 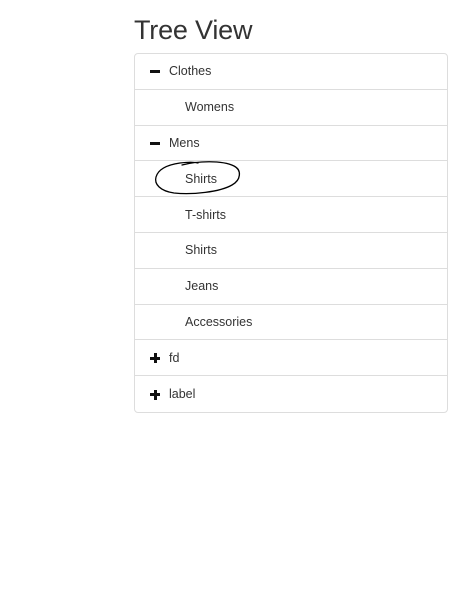 What do you see at coordinates (291, 144) in the screenshot?
I see `tree-node-mens: Mens` at bounding box center [291, 144].